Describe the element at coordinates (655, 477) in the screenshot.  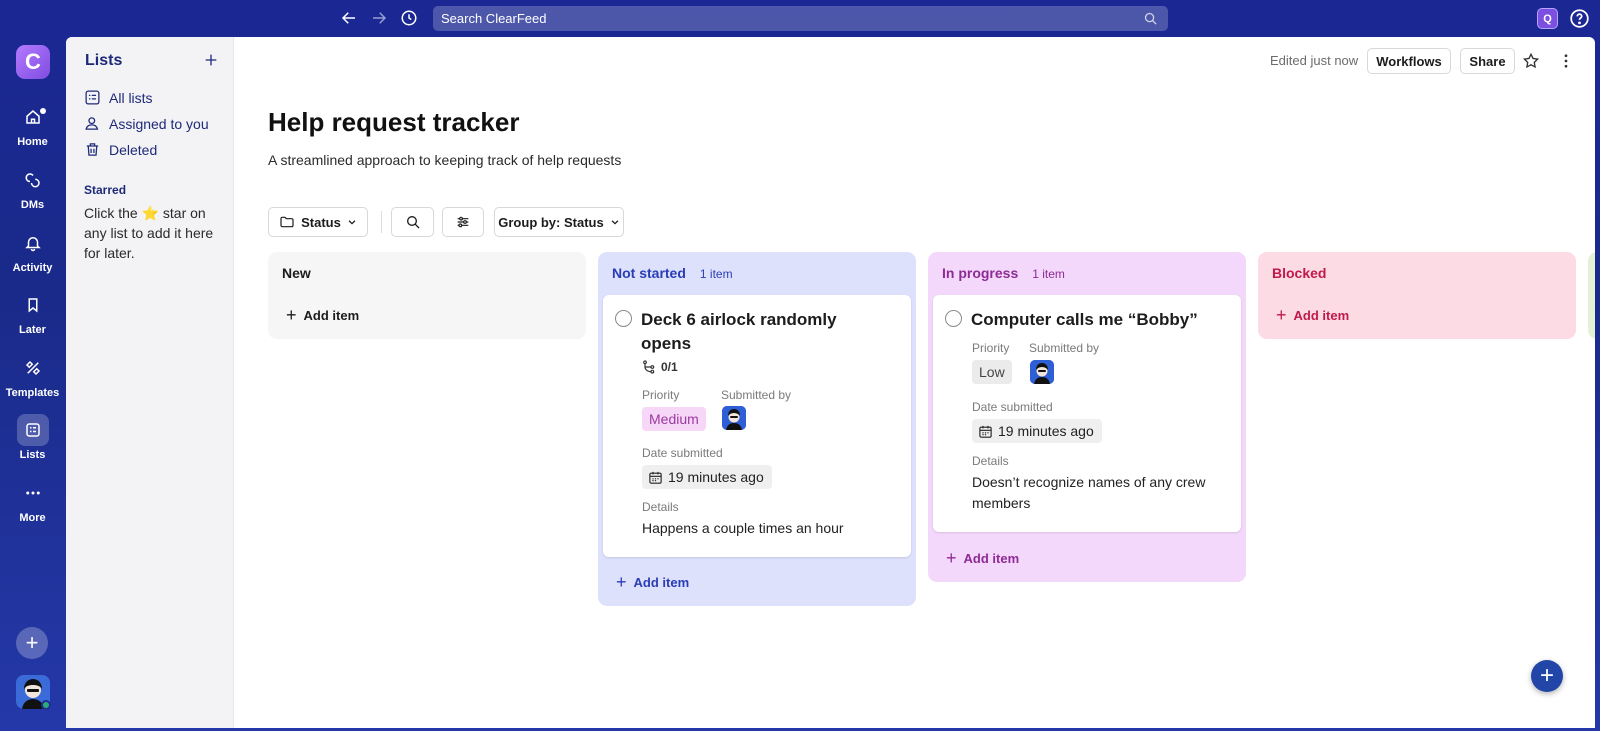
I see `calendar-icon` at that location.